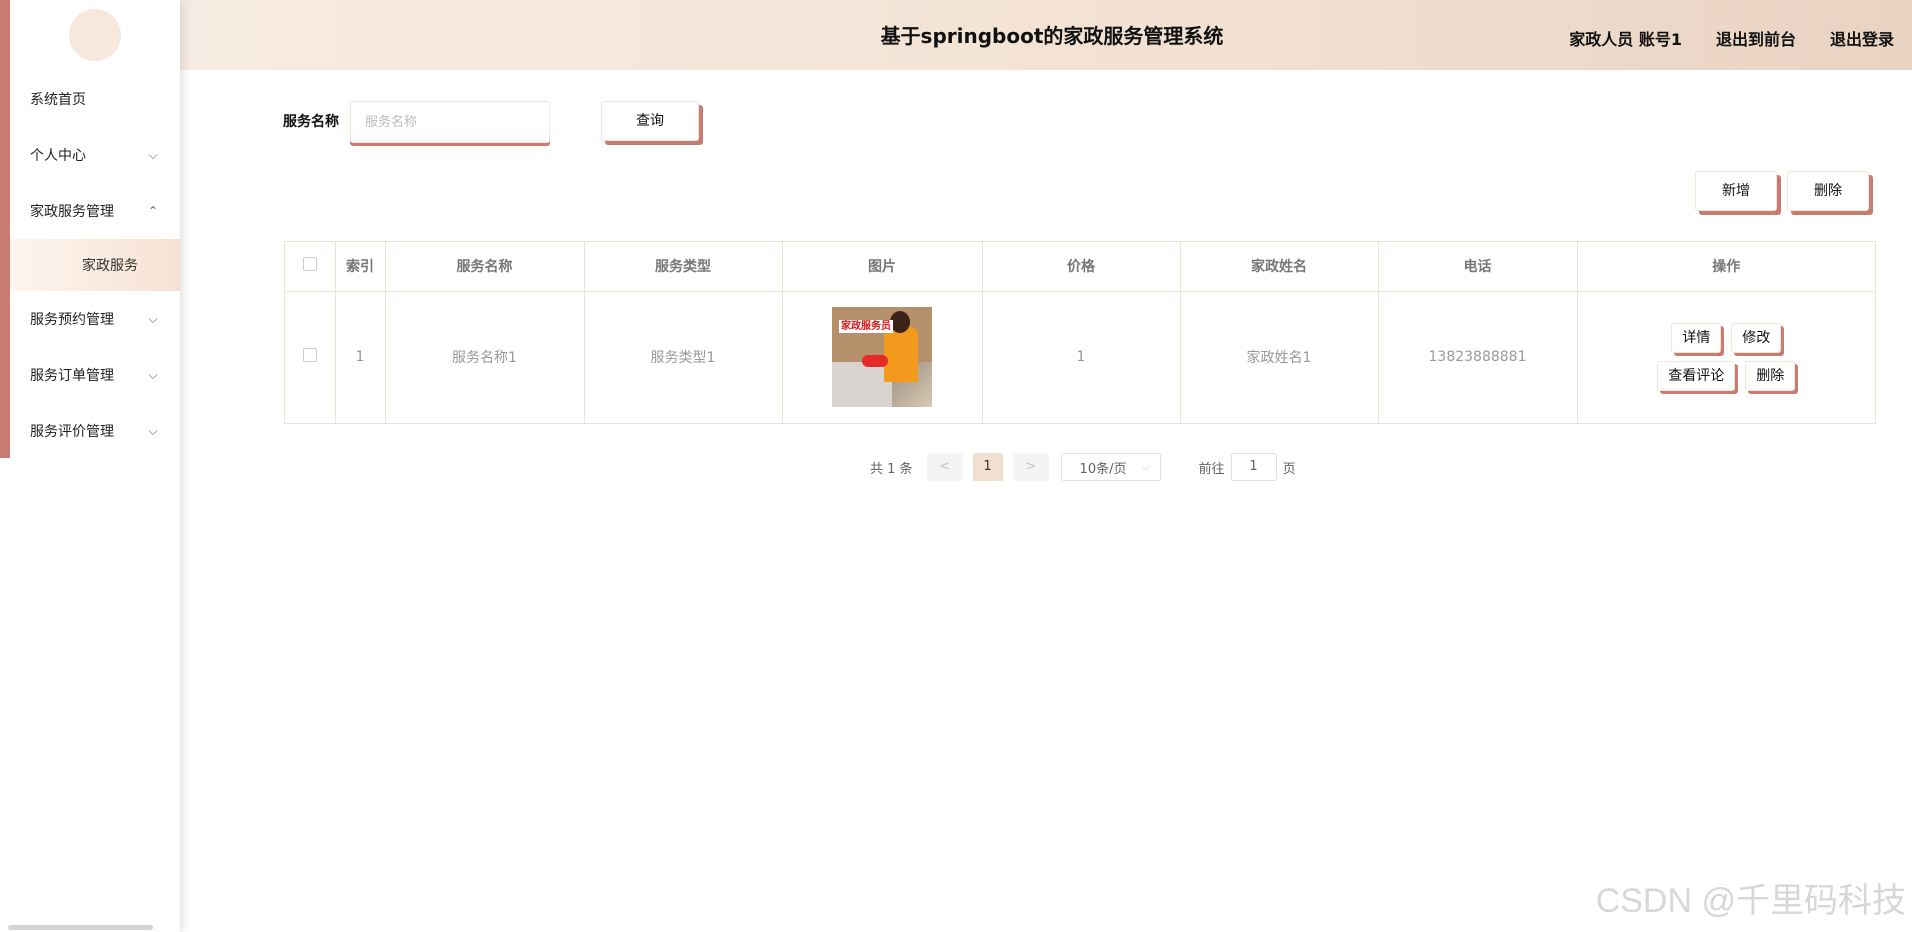 The width and height of the screenshot is (1912, 932). I want to click on row-select-cell, so click(310, 357).